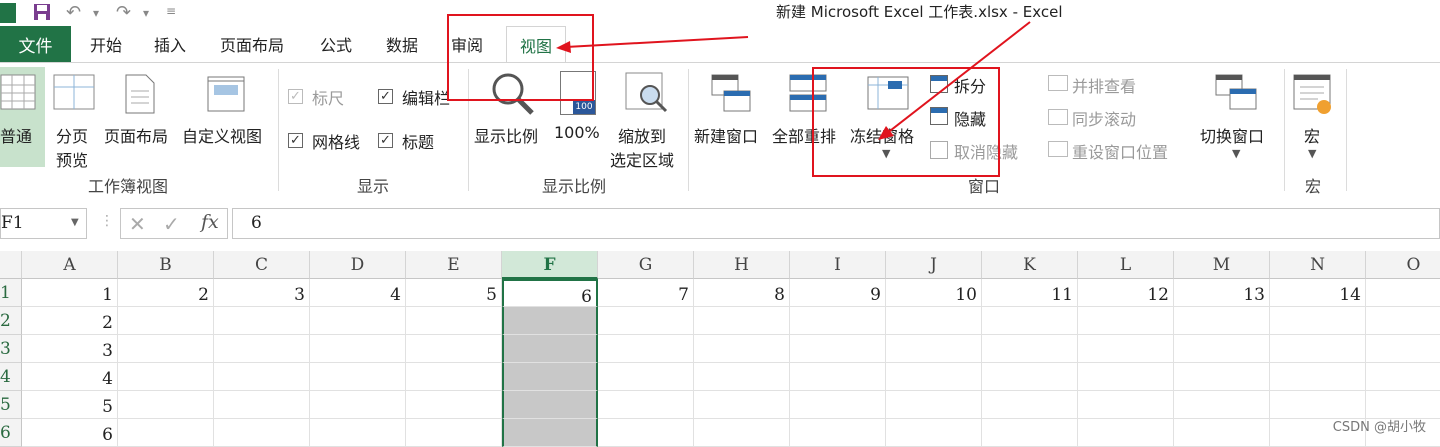  What do you see at coordinates (454, 293) in the screenshot?
I see `cell: 5` at bounding box center [454, 293].